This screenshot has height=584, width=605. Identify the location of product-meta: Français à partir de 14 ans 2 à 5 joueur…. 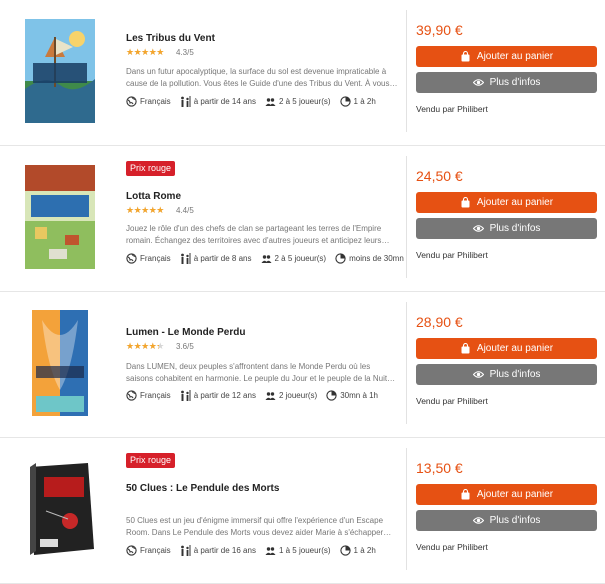
(255, 101).